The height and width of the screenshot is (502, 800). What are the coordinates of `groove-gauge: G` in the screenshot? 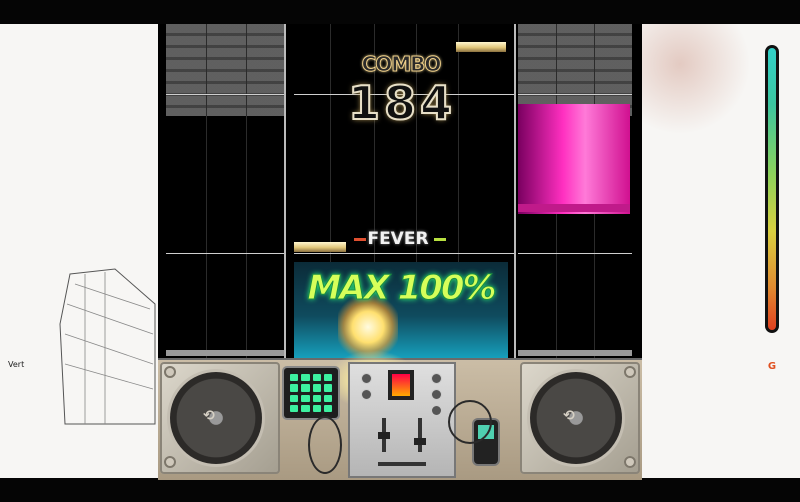 It's located at (772, 208).